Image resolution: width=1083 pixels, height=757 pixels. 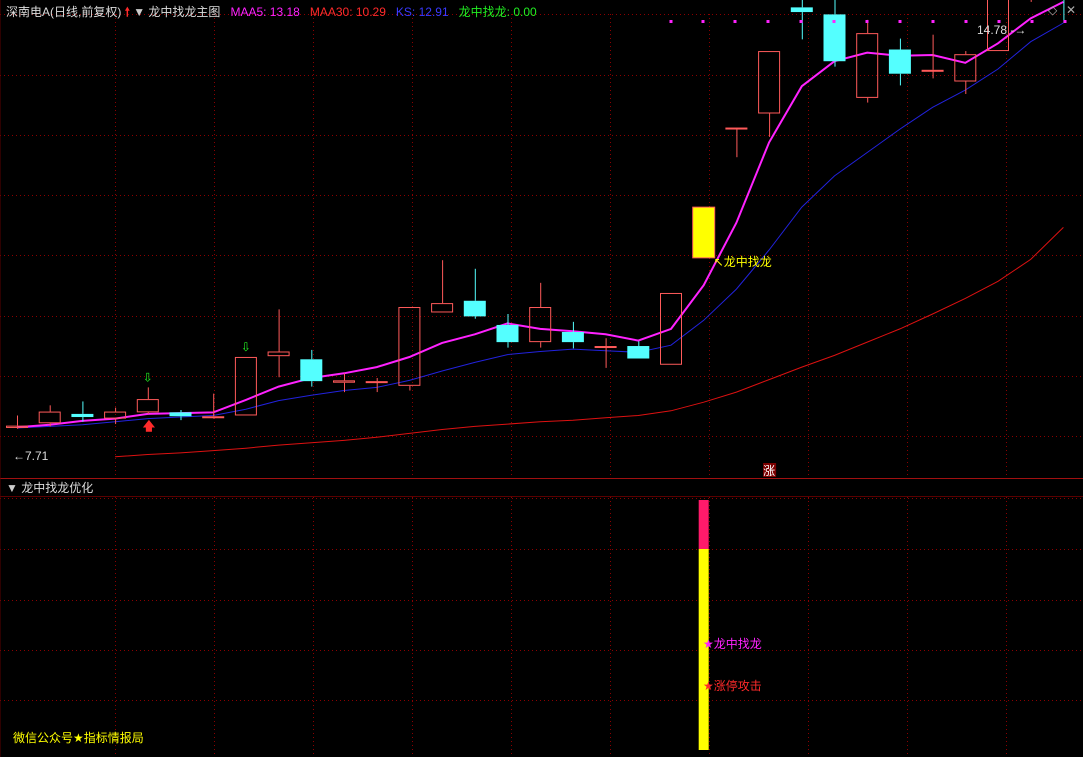 What do you see at coordinates (497, 12) in the screenshot?
I see `lzl-value: 龙中找龙: 0.00` at bounding box center [497, 12].